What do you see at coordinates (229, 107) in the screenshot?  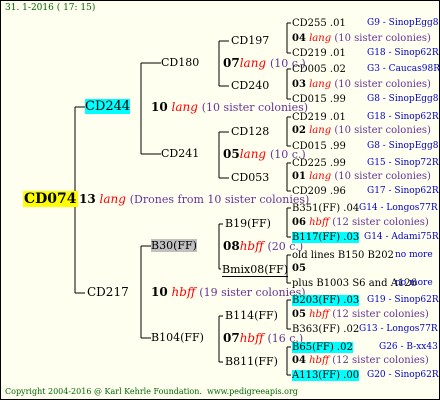 I see `gen1-sire-summary: 10 lang (10 sister colonies)` at bounding box center [229, 107].